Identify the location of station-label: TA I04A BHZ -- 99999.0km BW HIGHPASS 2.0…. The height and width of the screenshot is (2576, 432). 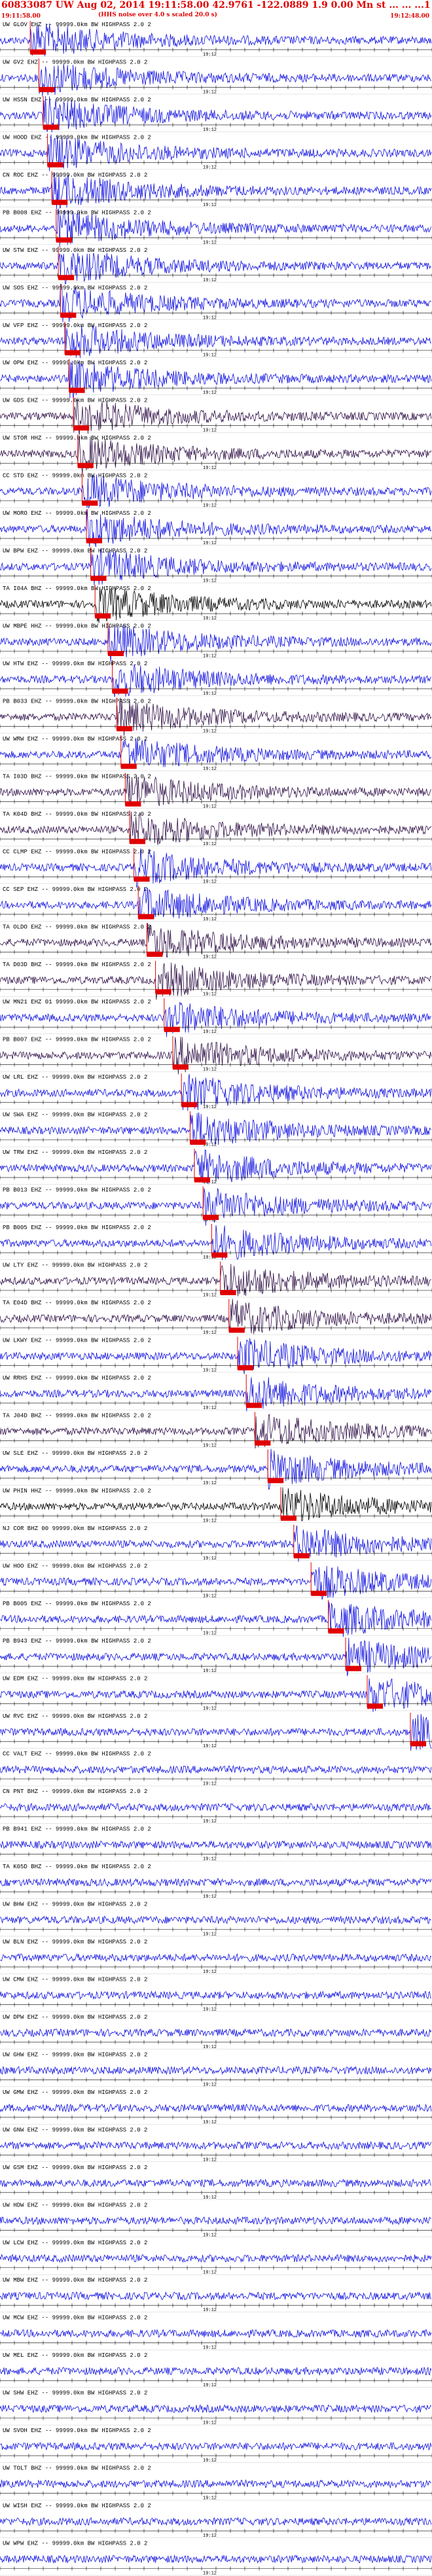
(77, 588).